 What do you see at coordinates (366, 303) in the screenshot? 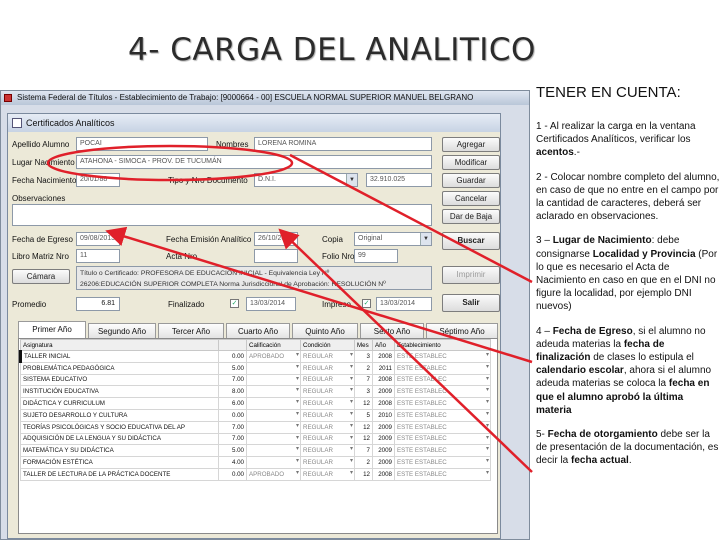
I see `impreso-checkbox: ✓` at bounding box center [366, 303].